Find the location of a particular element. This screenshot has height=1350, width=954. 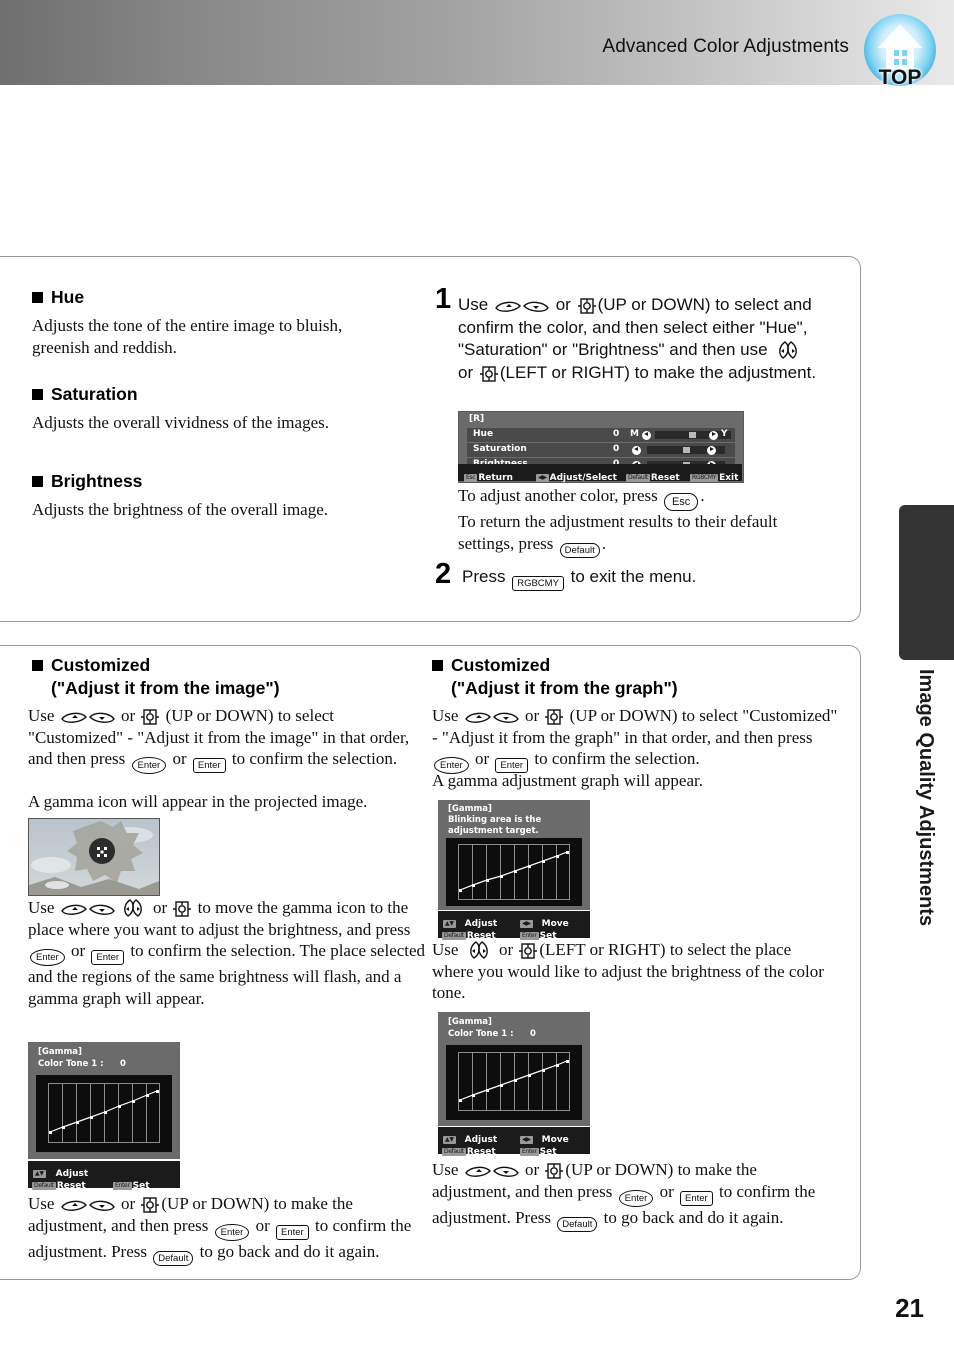

r-para4-d: or is located at coordinates (666, 1191).